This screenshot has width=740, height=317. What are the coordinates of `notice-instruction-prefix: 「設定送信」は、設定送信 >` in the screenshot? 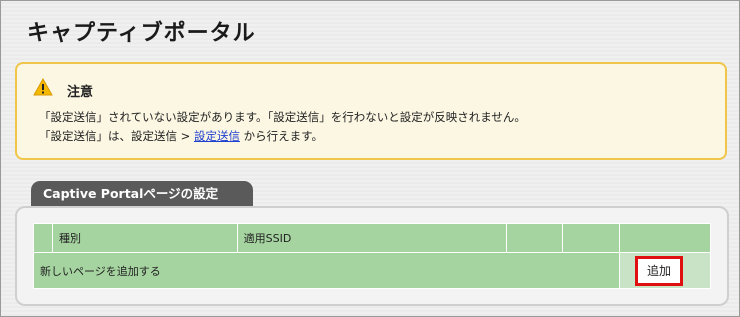 It's located at (116, 136).